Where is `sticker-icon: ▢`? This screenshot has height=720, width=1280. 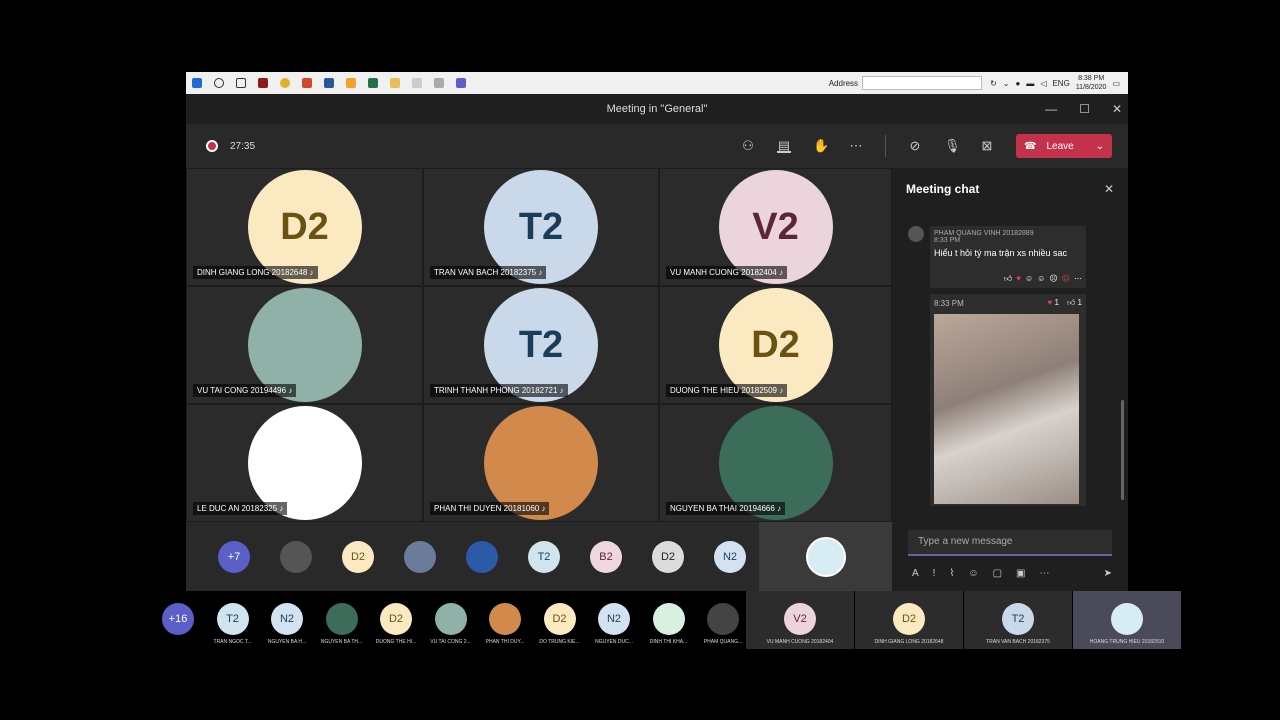 sticker-icon: ▢ is located at coordinates (997, 573).